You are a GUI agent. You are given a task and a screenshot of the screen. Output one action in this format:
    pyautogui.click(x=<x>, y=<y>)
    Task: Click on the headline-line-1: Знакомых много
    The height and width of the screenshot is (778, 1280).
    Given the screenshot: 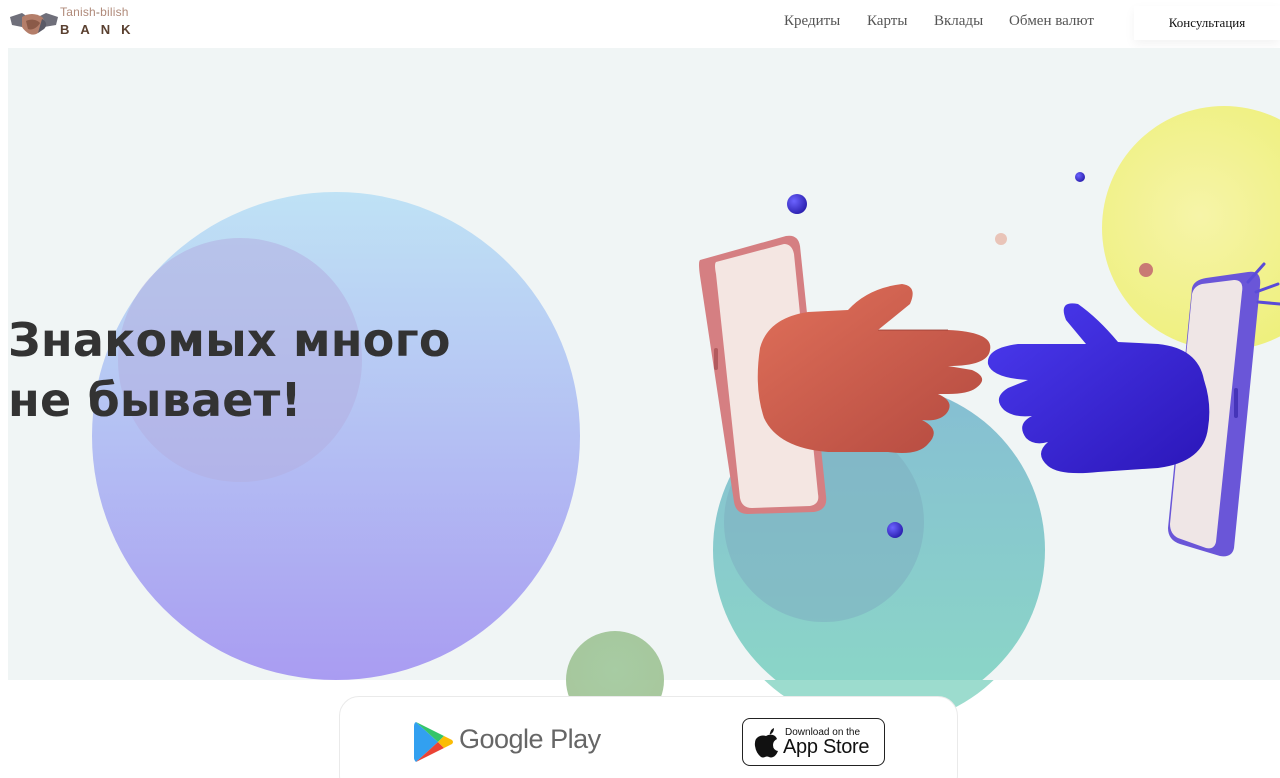 What is the action you would take?
    pyautogui.click(x=229, y=340)
    